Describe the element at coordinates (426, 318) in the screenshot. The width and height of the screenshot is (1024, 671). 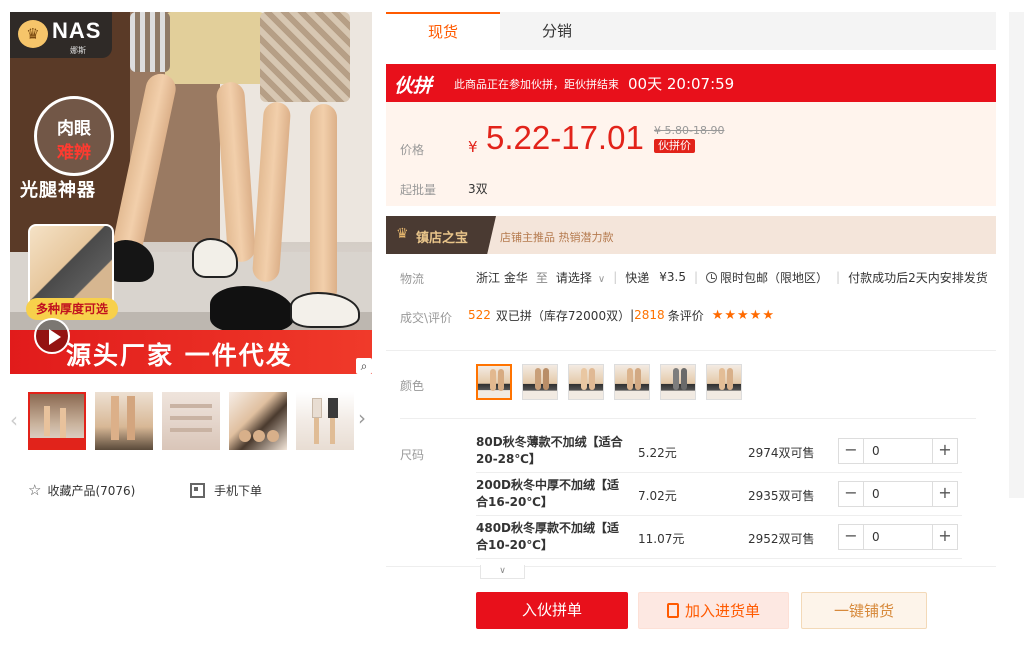
I see `deals-label: 成交\评价` at that location.